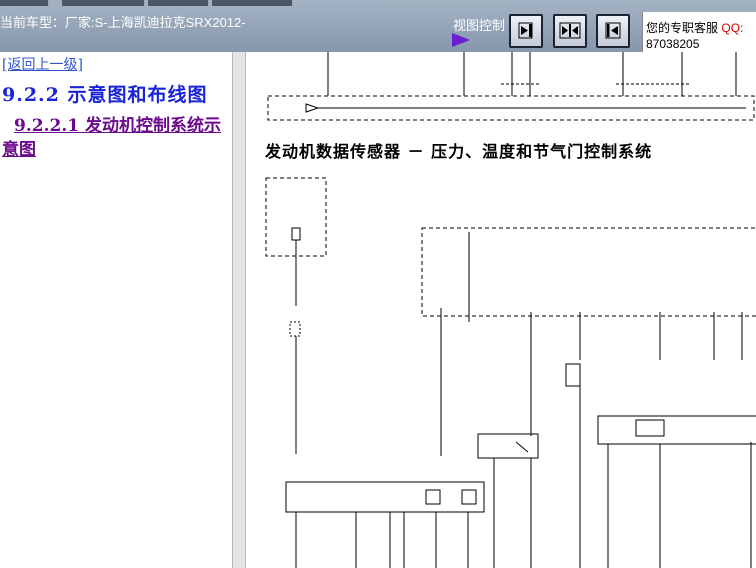  Describe the element at coordinates (673, 44) in the screenshot. I see `support-number: 87038205` at that location.